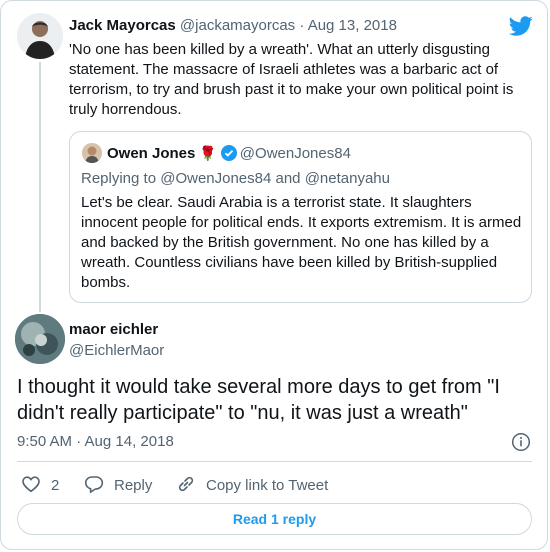  I want to click on tweet-timestamp: 9:50 AM · Aug 14, 2018, so click(95, 441).